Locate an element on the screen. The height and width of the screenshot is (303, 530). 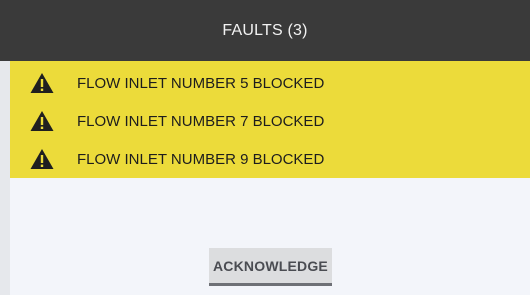
fault-text: FLOW INLET NUMBER 9 BLOCKED is located at coordinates (201, 159).